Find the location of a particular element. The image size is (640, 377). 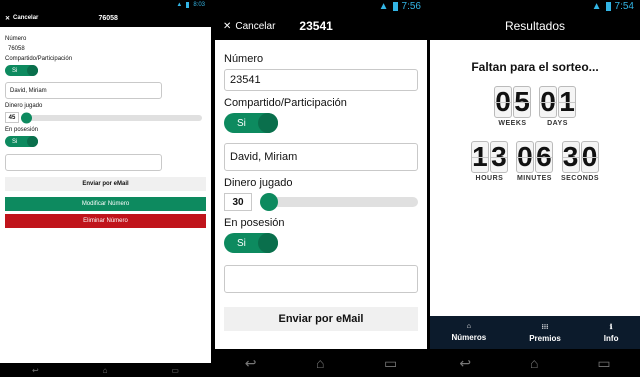

dinero-value: 45 is located at coordinates (12, 117).